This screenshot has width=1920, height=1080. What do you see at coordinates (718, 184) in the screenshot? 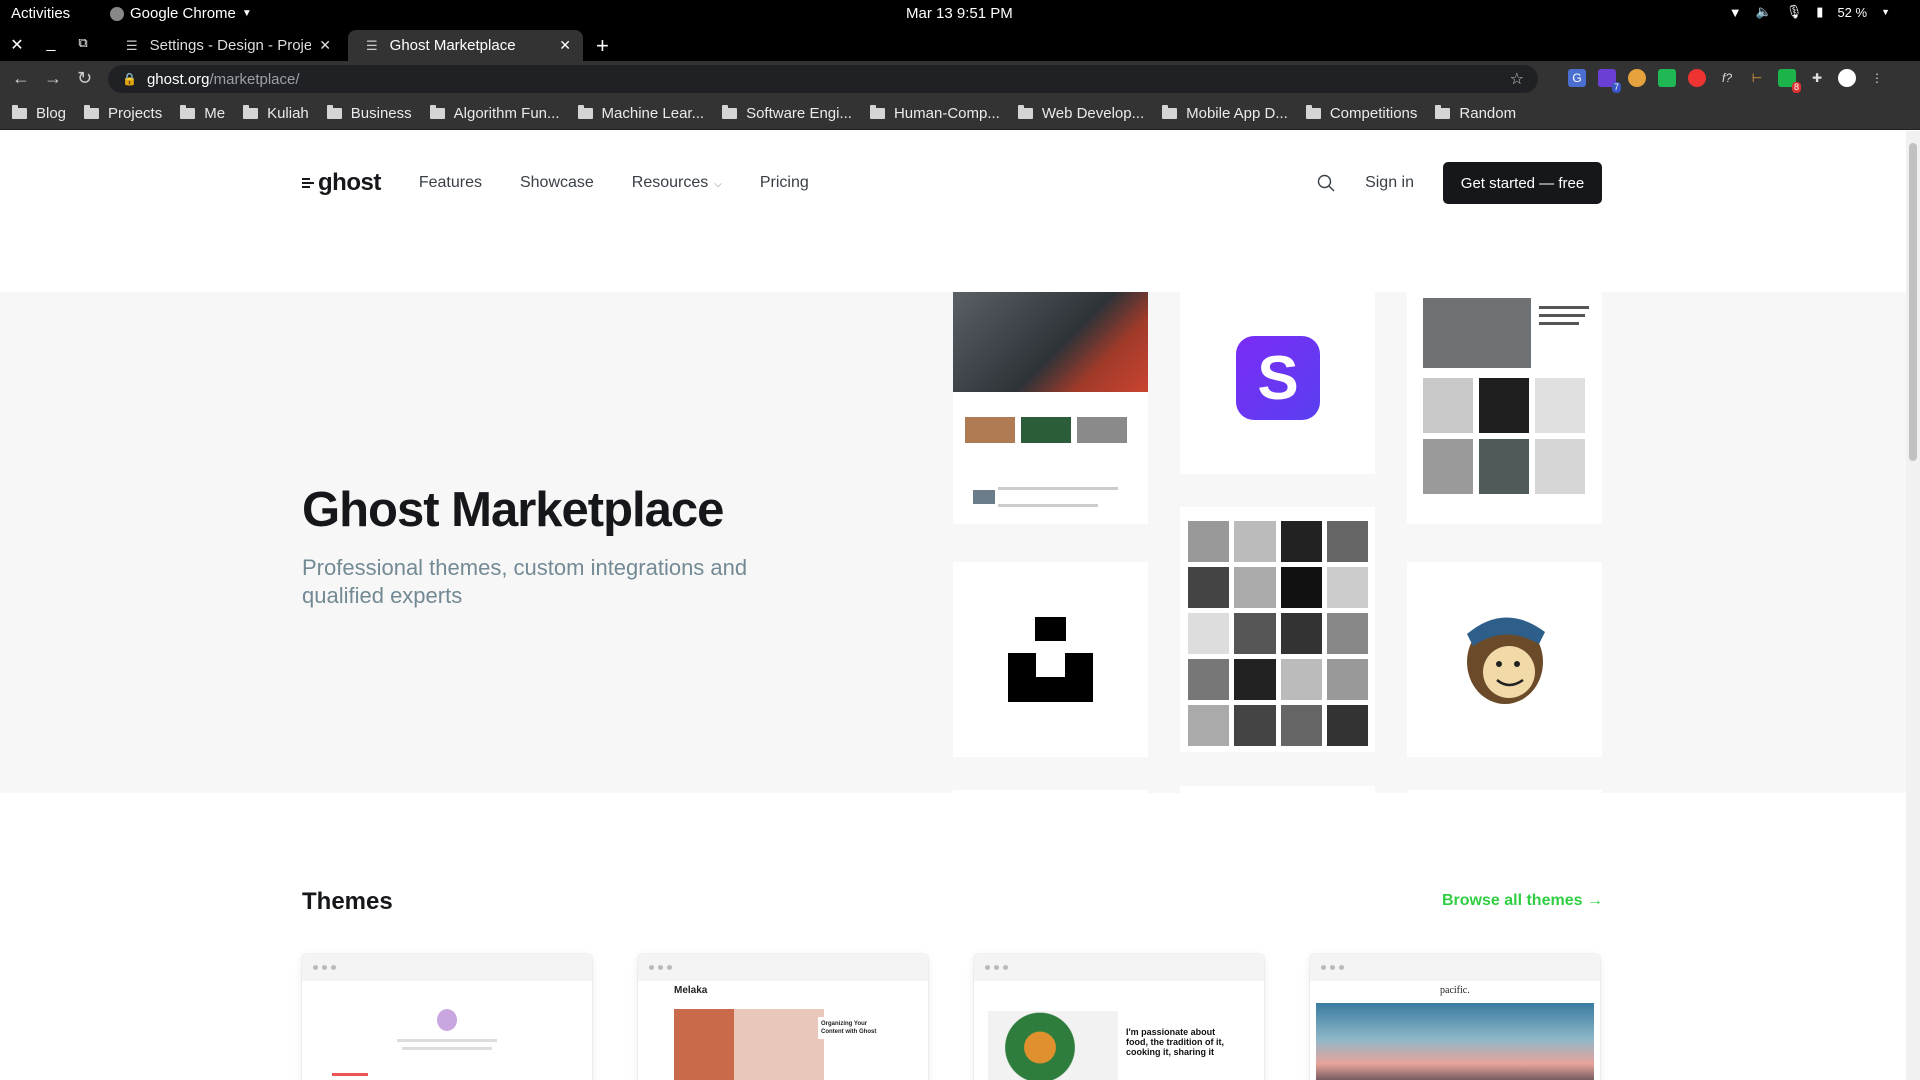
I see `chevron-down-icon: ⌵` at bounding box center [718, 184].